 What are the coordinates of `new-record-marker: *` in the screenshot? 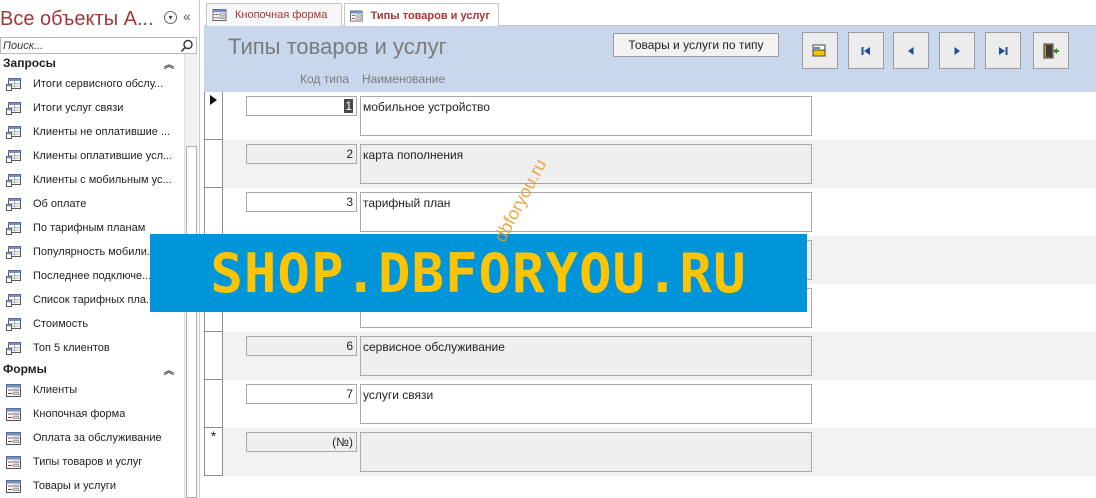 It's located at (213, 436).